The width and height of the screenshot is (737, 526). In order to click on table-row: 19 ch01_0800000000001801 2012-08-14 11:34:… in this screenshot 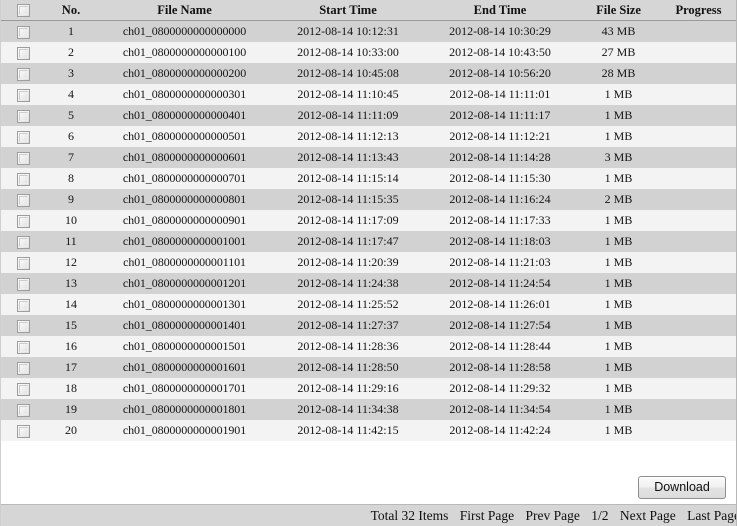, I will do `click(368, 409)`.